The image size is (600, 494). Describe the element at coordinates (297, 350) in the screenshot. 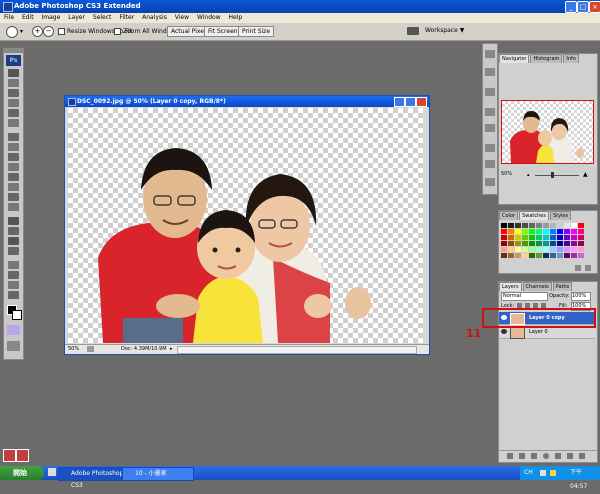

I see `horizontal-scrollbar` at that location.